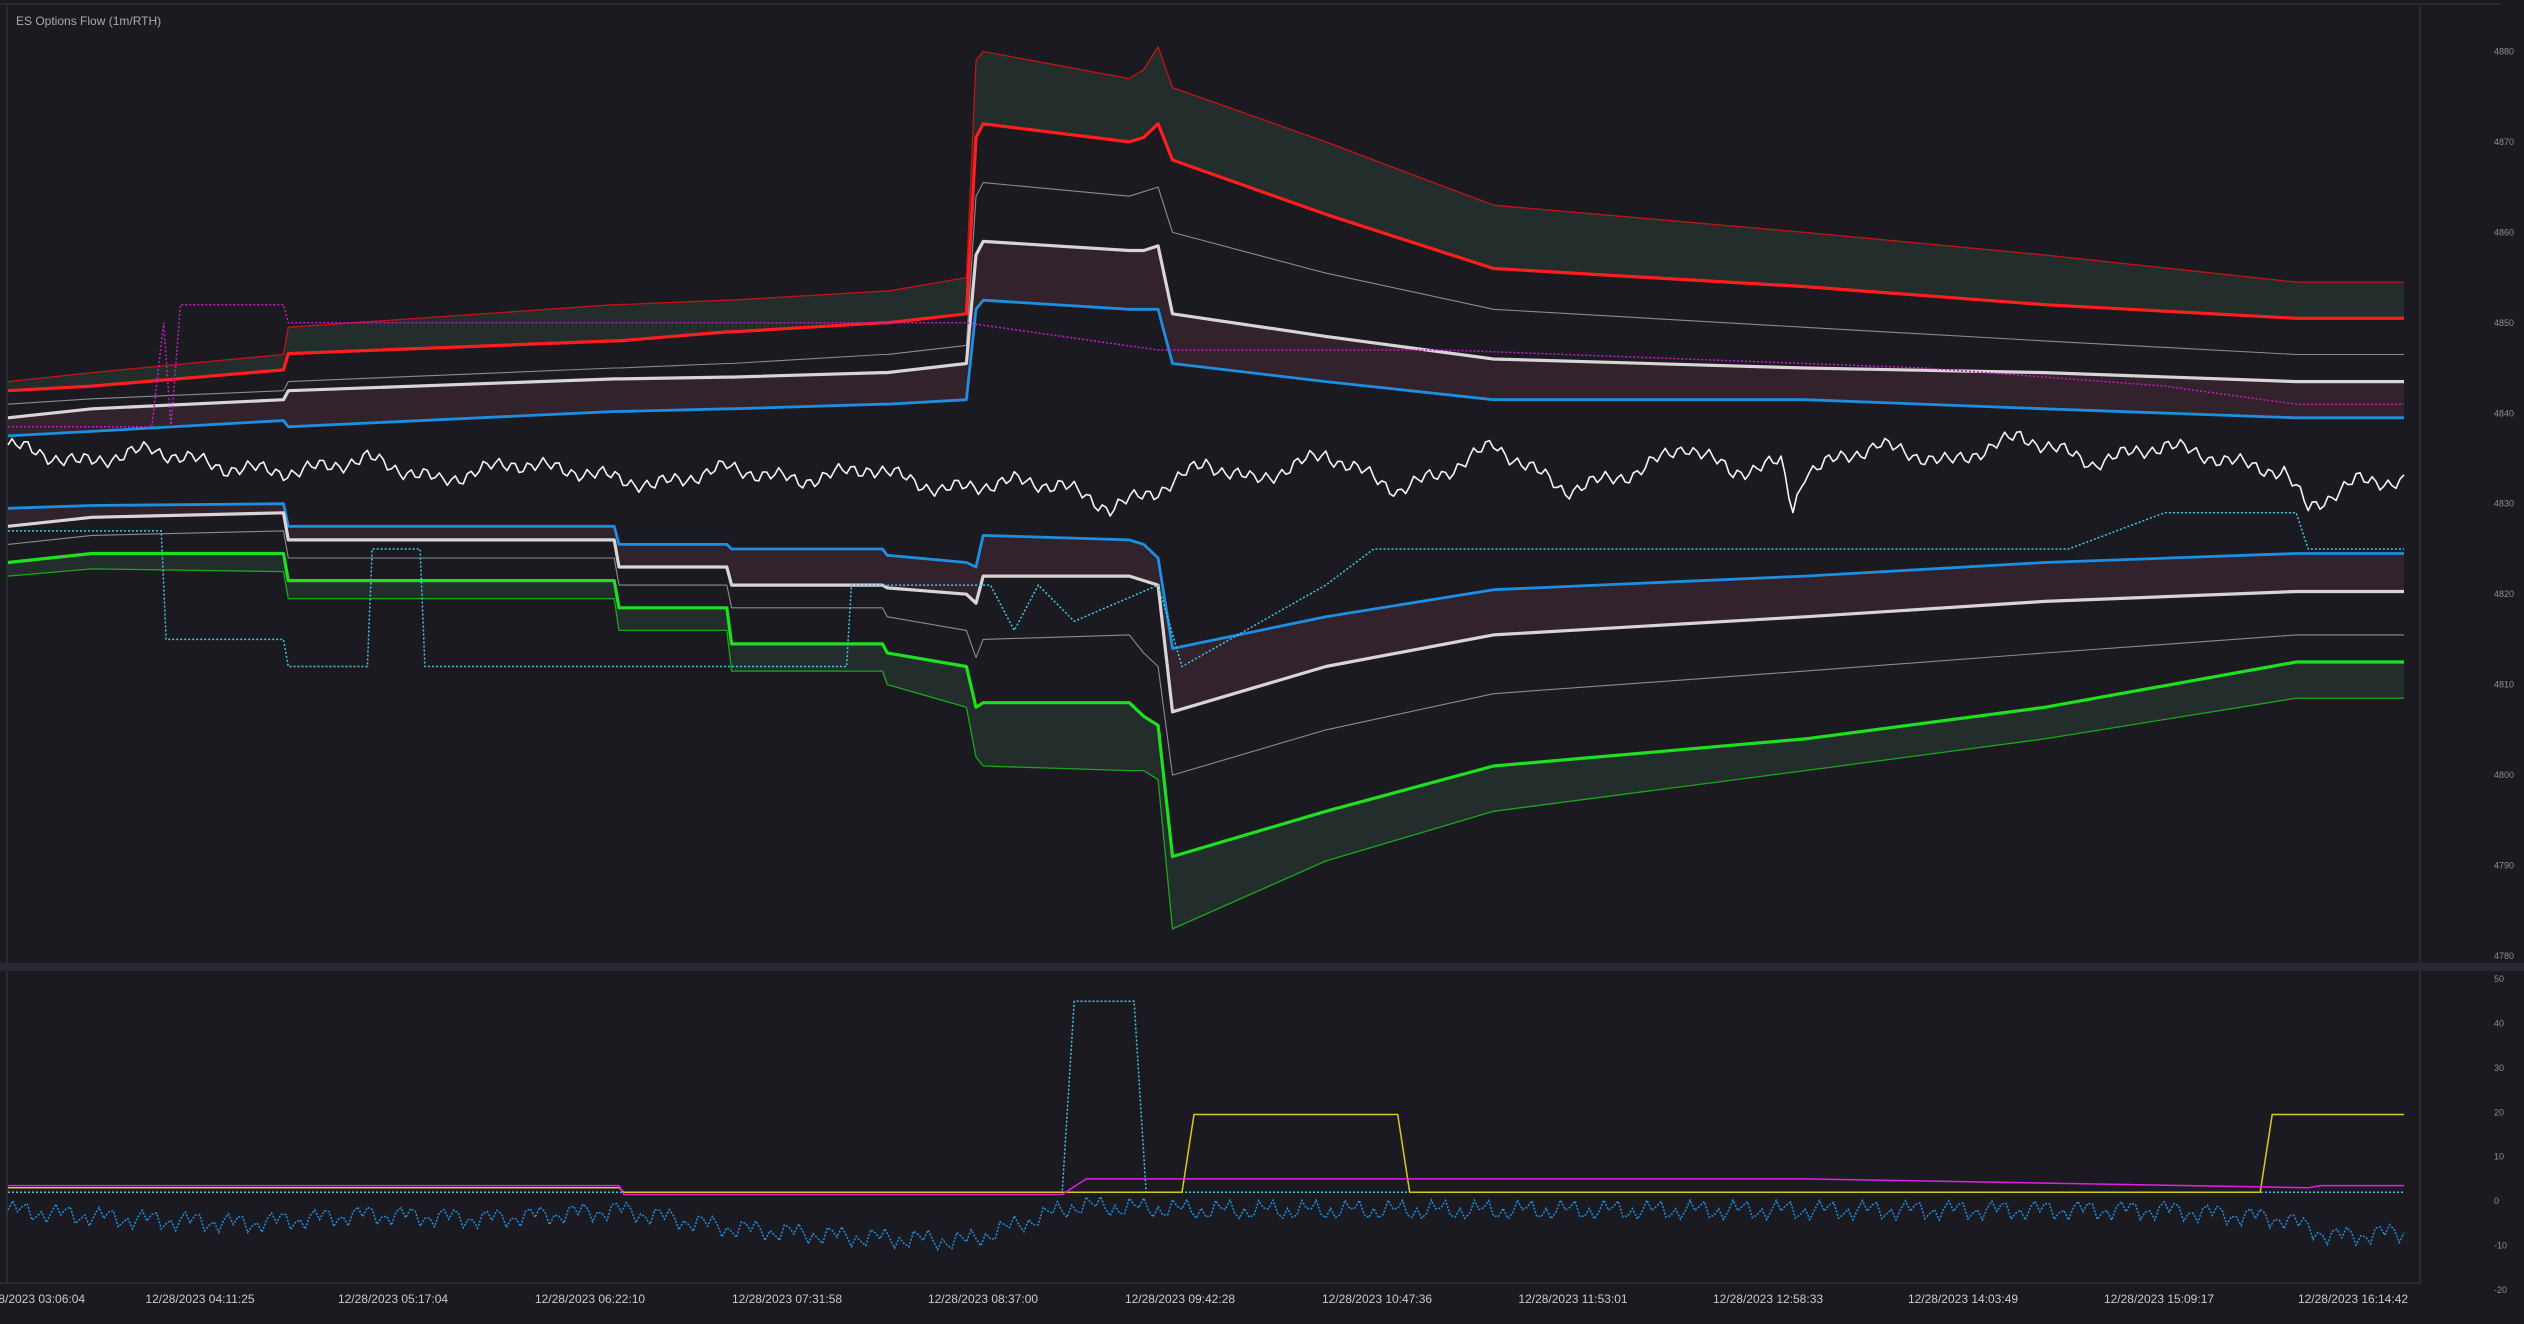 The image size is (2524, 1324). I want to click on x-tick-label: 12/28/2023 10:47:36, so click(1377, 1299).